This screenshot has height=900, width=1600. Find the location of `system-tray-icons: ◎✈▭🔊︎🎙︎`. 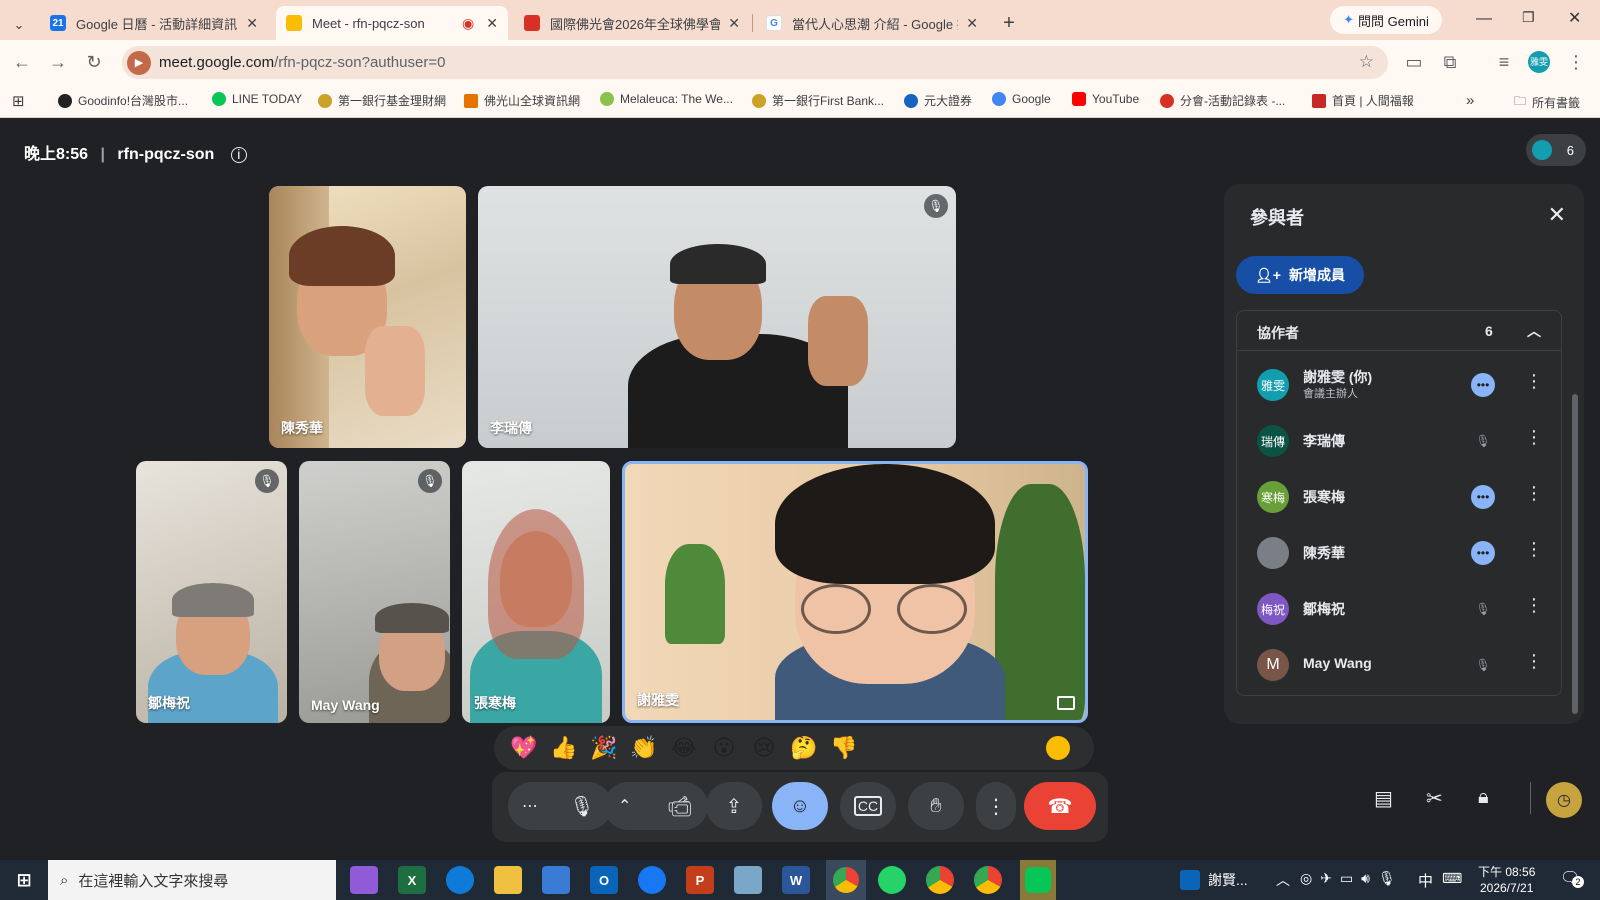

system-tray-icons: ◎✈▭🔊︎🎙︎ is located at coordinates (1352, 878).